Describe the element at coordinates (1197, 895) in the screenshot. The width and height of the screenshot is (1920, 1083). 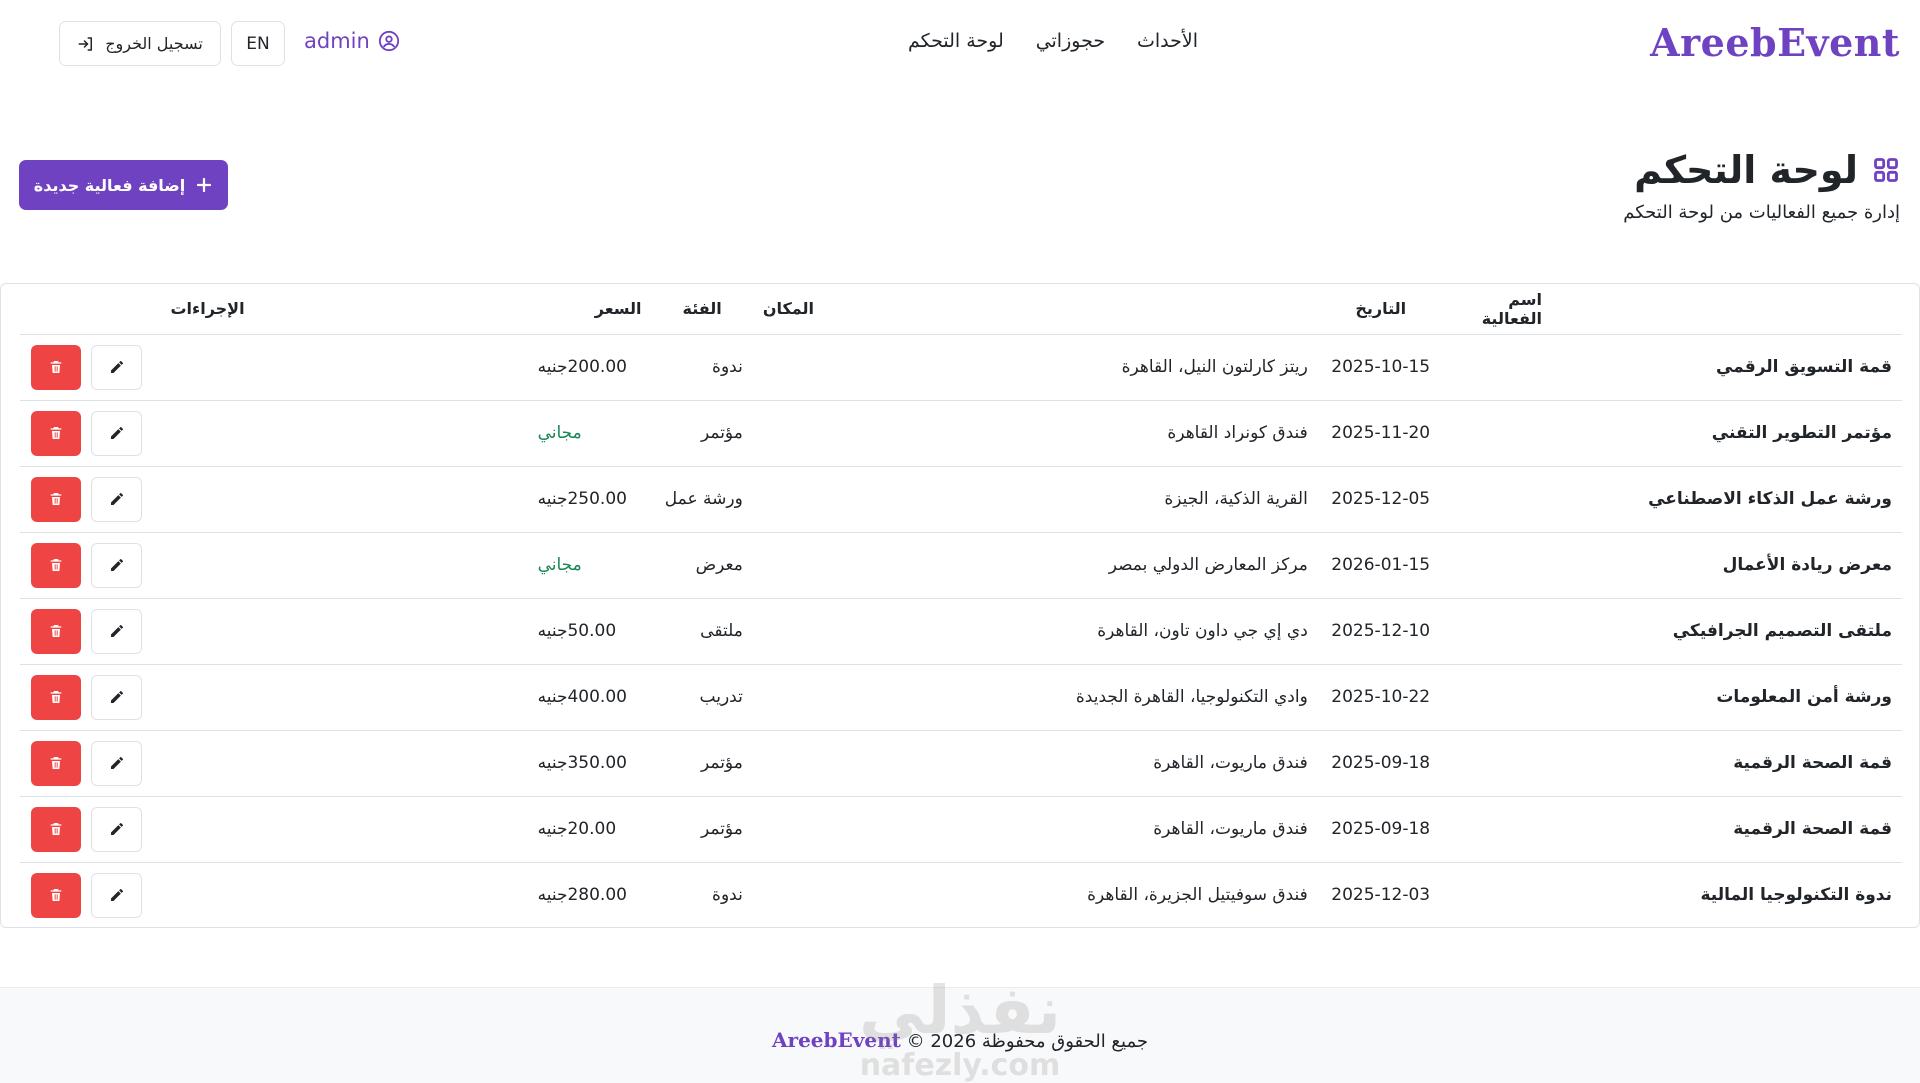
I see `event-venue: فندق سوفيتيل الجزيرة، القاهرة` at that location.